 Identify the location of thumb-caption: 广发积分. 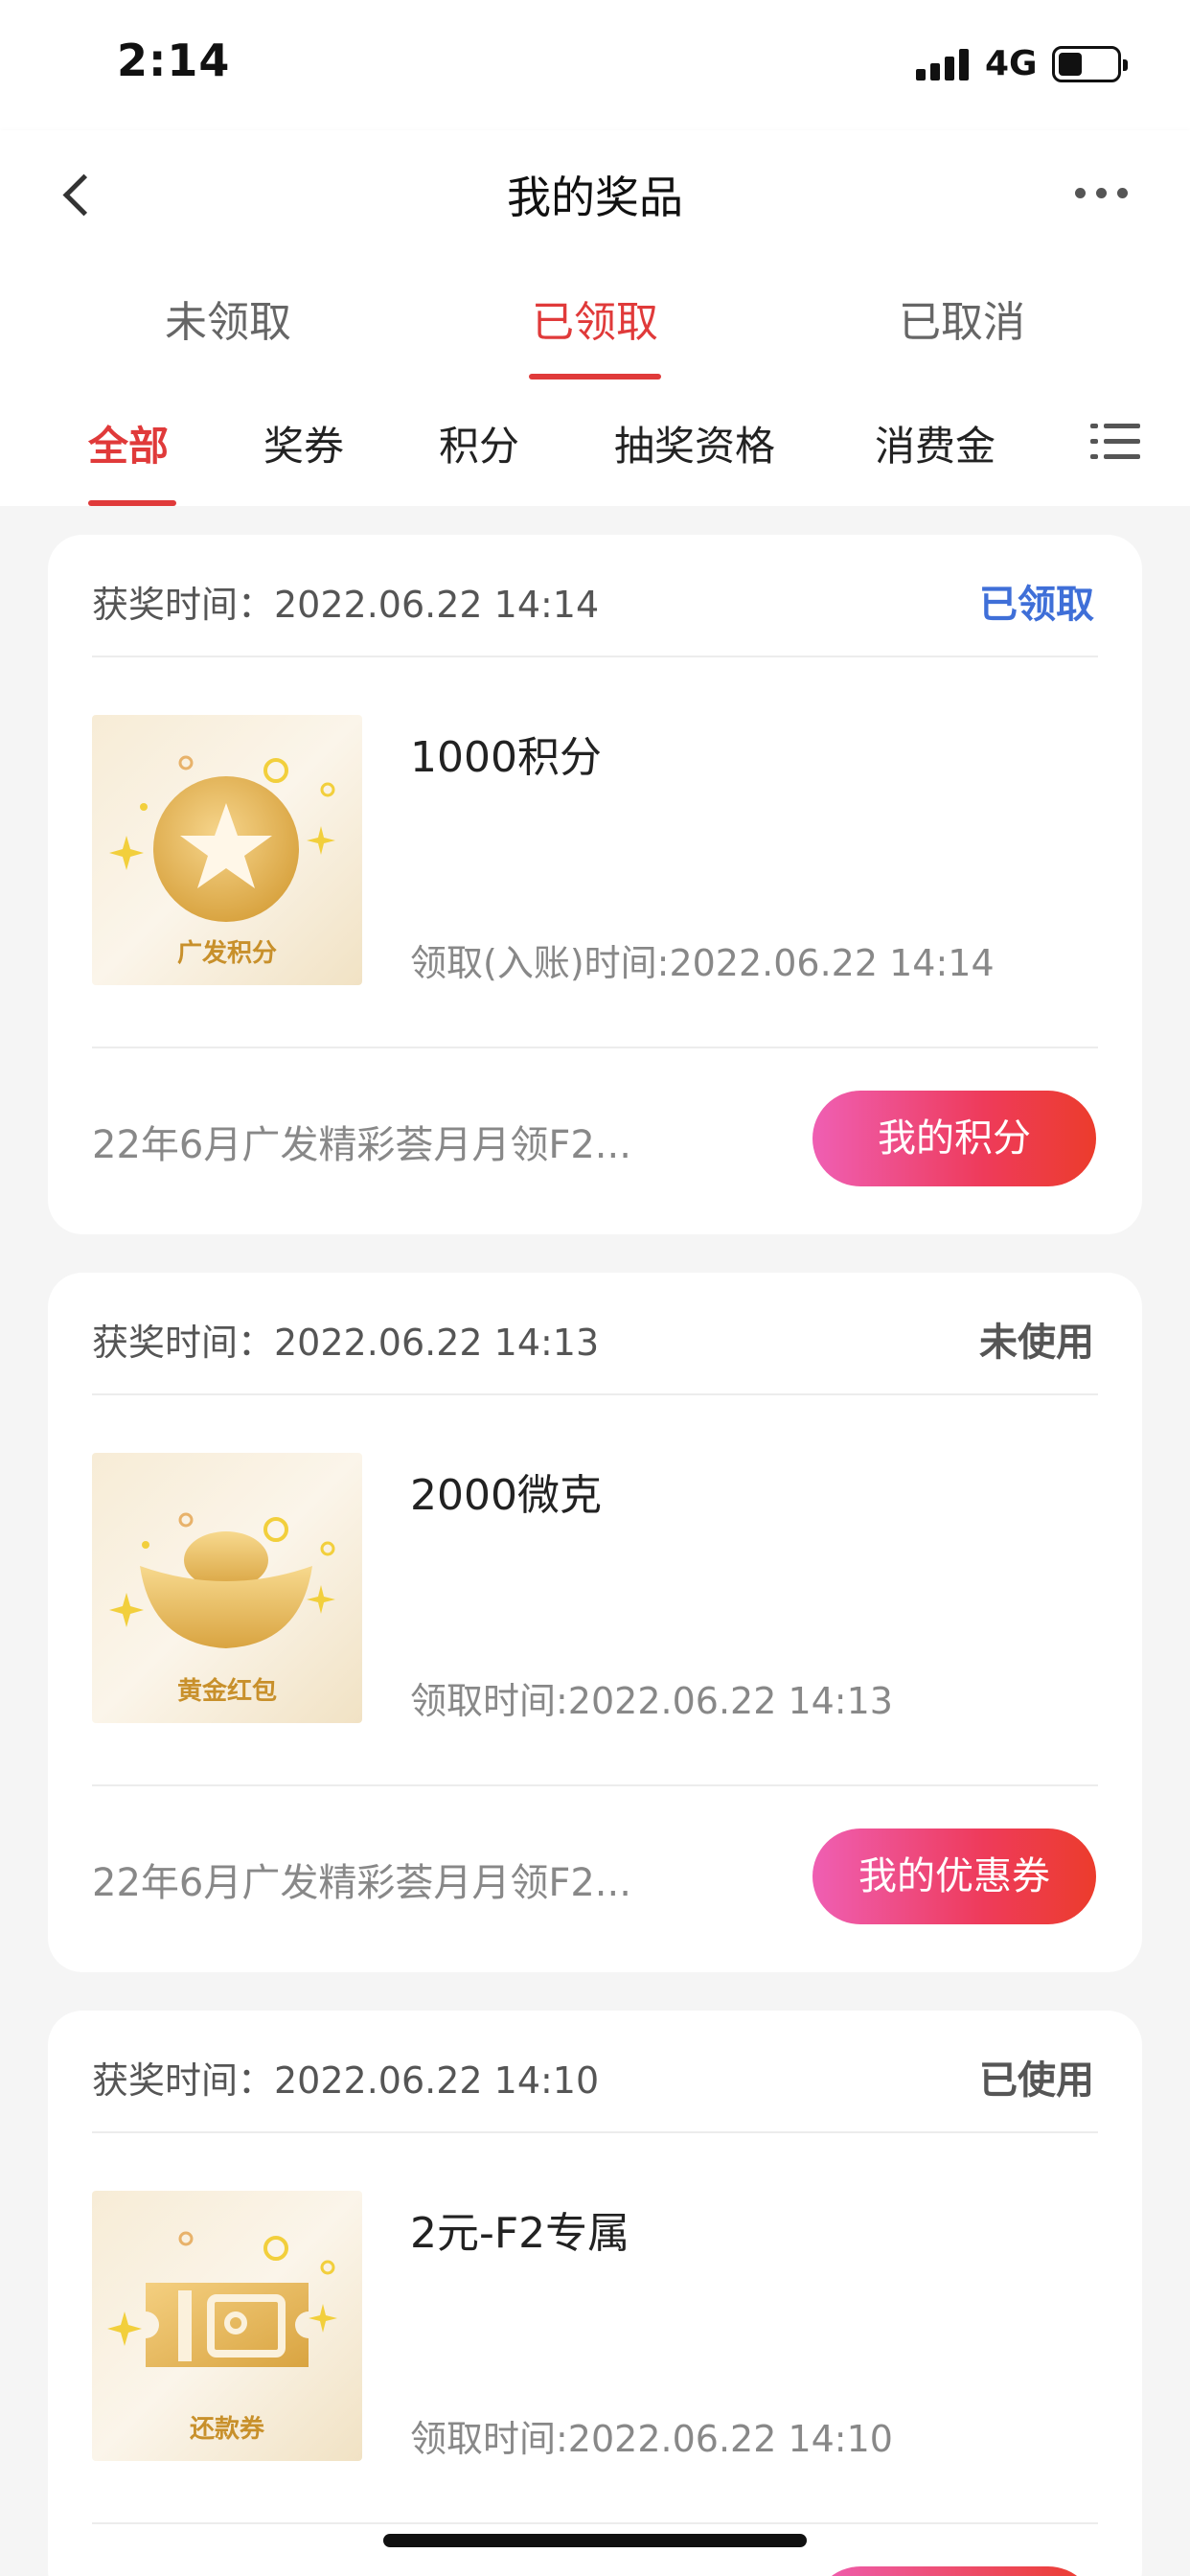
(226, 953).